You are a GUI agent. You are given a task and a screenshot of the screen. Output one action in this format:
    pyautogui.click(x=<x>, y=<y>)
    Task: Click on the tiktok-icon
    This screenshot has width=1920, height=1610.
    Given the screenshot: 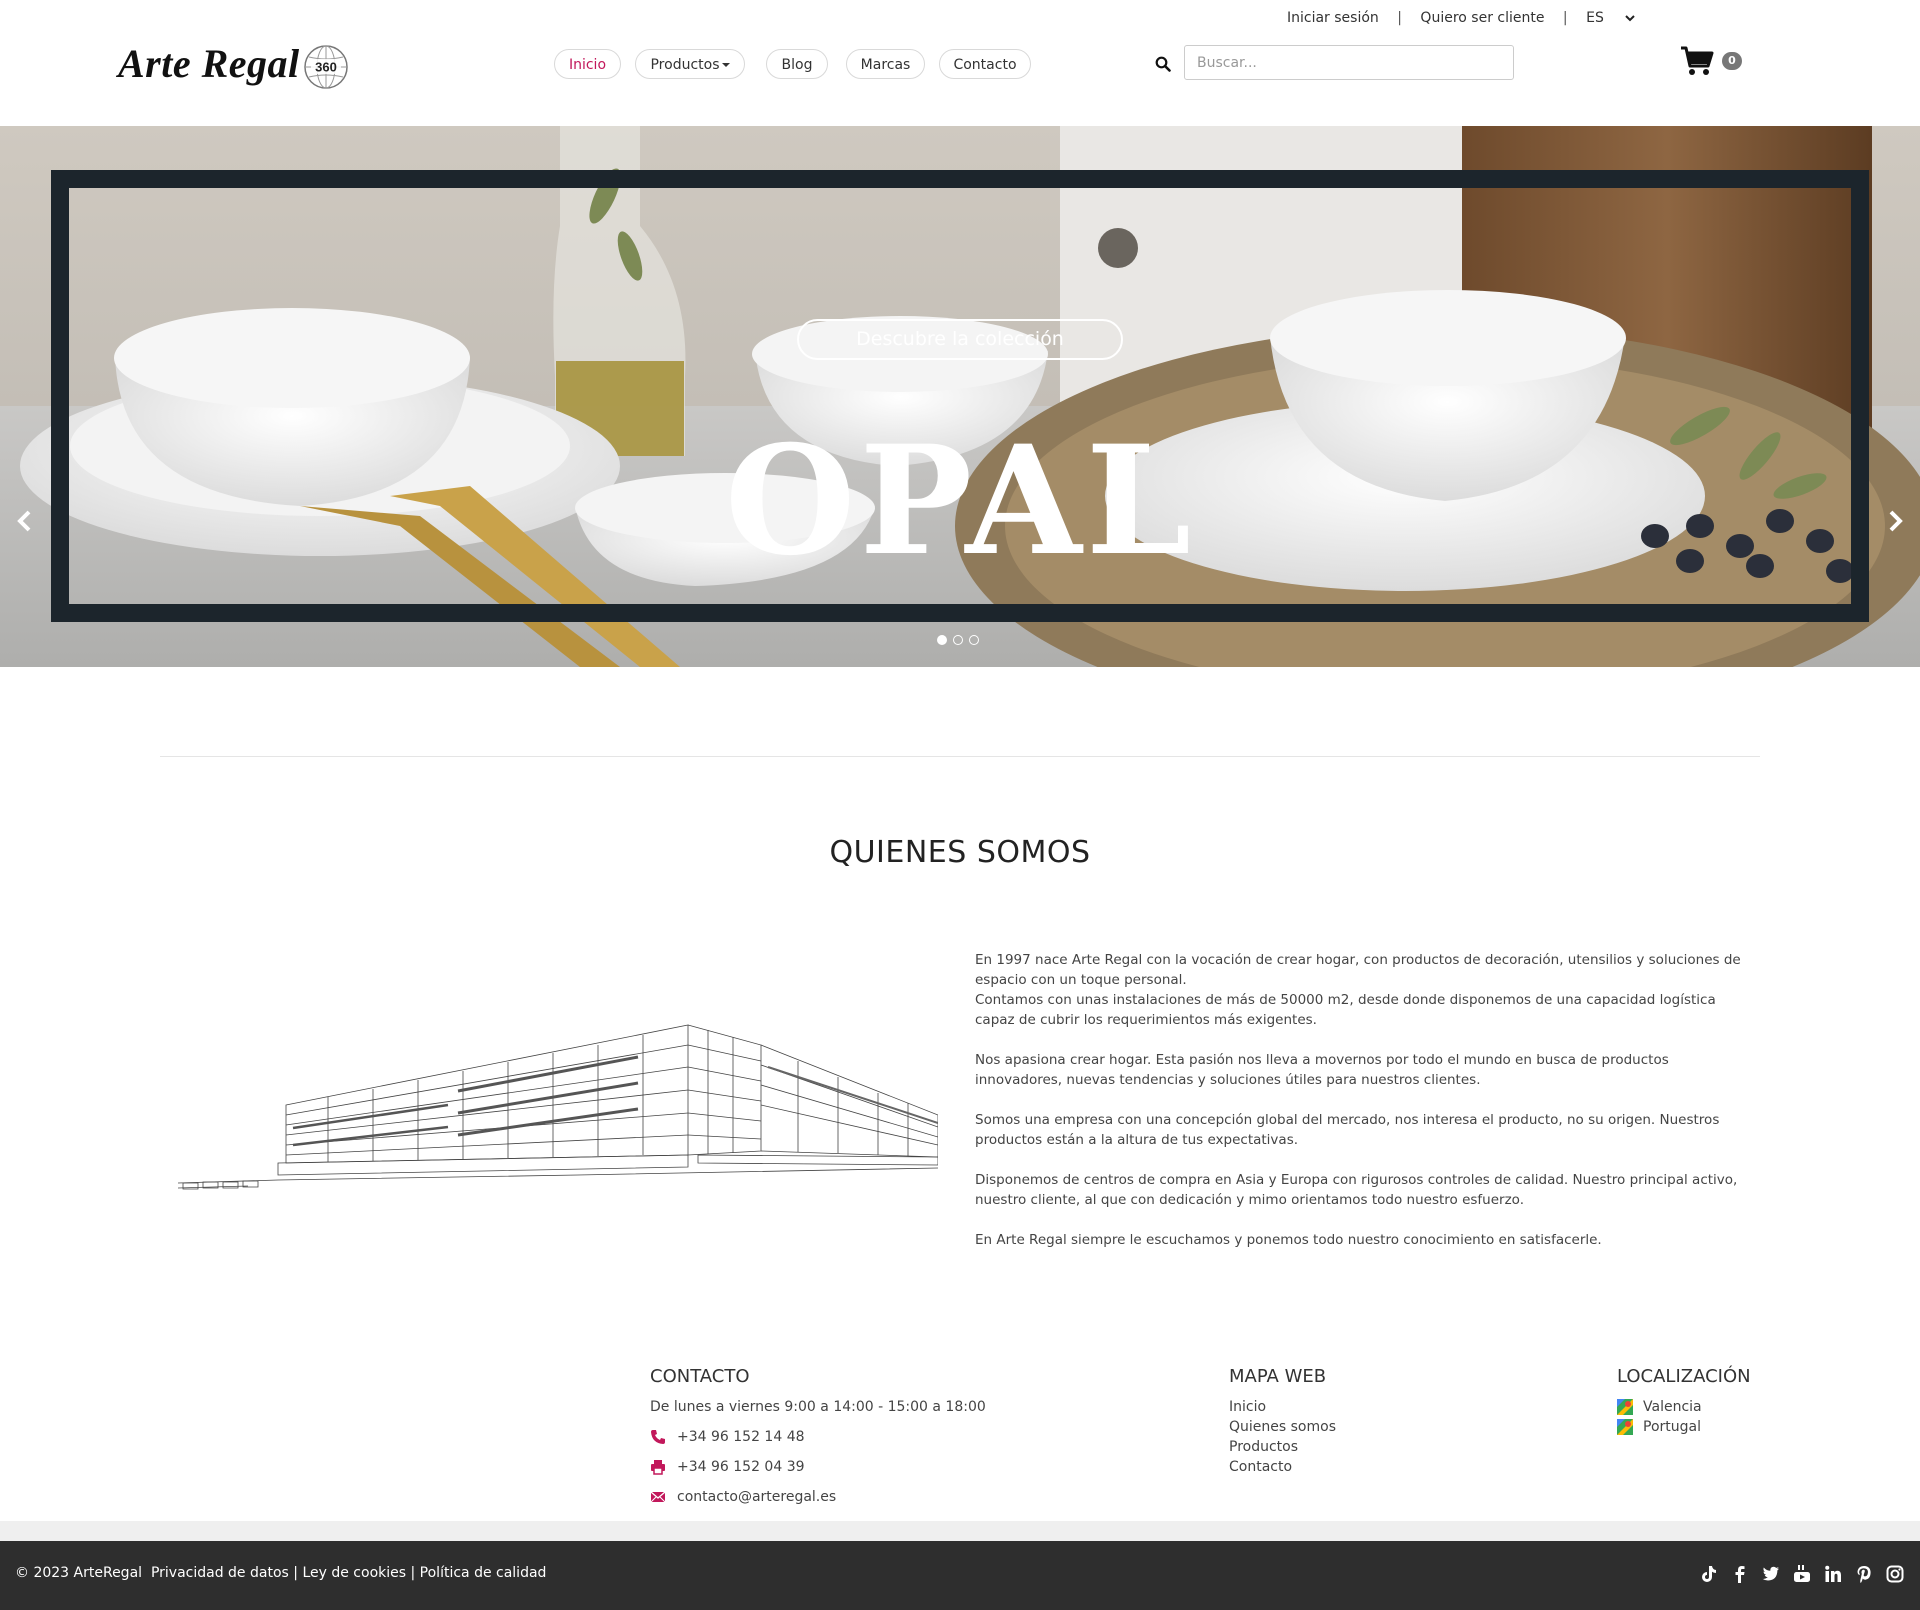 What is the action you would take?
    pyautogui.click(x=1709, y=1574)
    